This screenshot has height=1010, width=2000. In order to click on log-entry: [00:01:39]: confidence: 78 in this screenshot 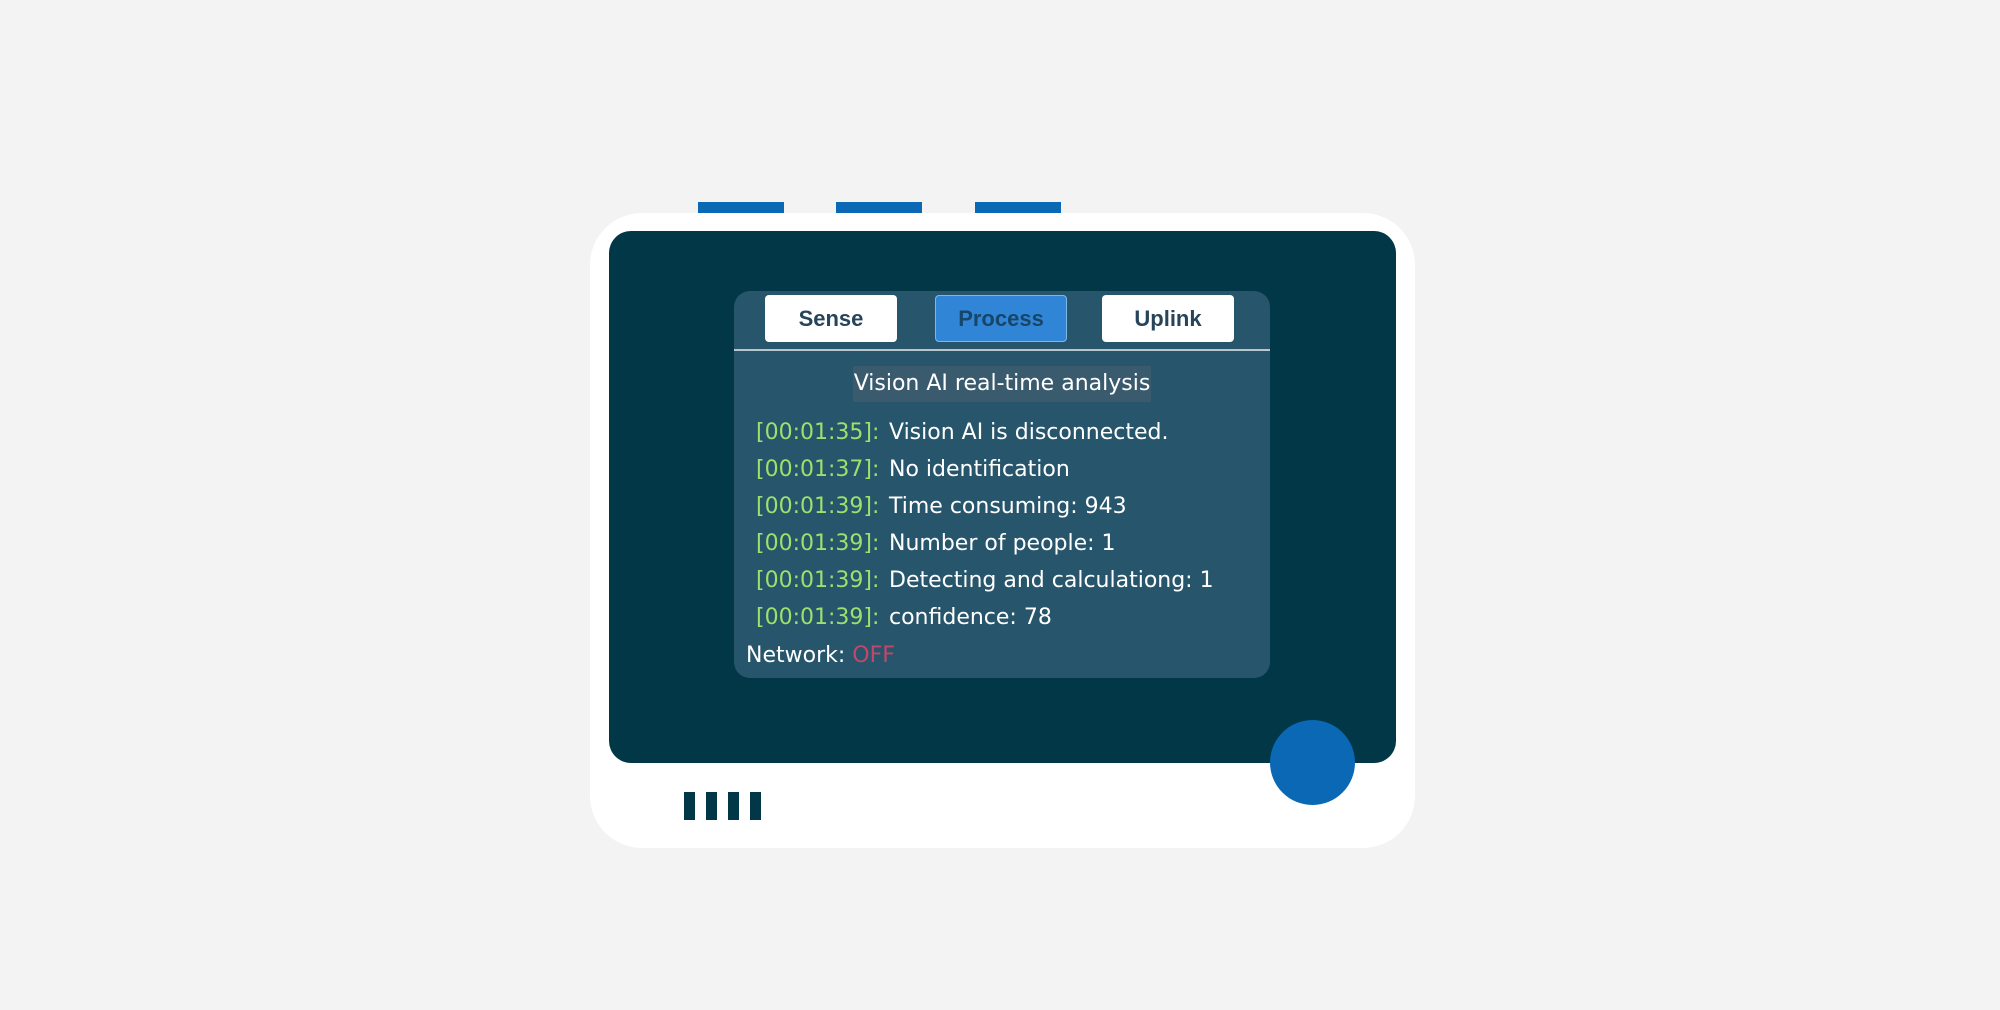, I will do `click(1006, 617)`.